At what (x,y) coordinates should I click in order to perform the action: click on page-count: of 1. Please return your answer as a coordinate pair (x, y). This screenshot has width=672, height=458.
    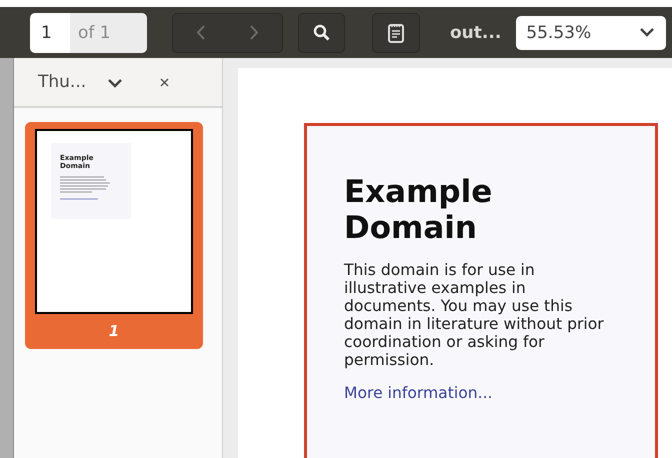
    Looking at the image, I should click on (108, 32).